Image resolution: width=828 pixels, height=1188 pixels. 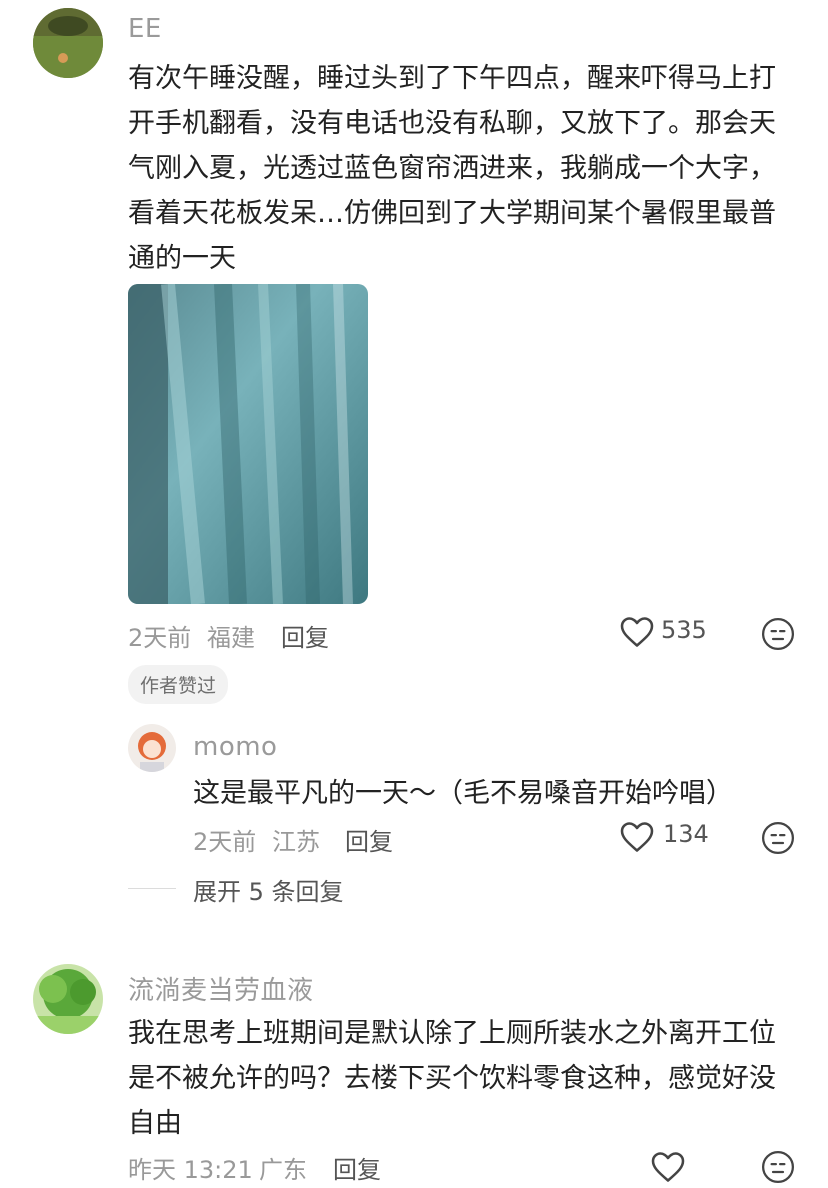 What do you see at coordinates (145, 29) in the screenshot?
I see `comment-username: EE` at bounding box center [145, 29].